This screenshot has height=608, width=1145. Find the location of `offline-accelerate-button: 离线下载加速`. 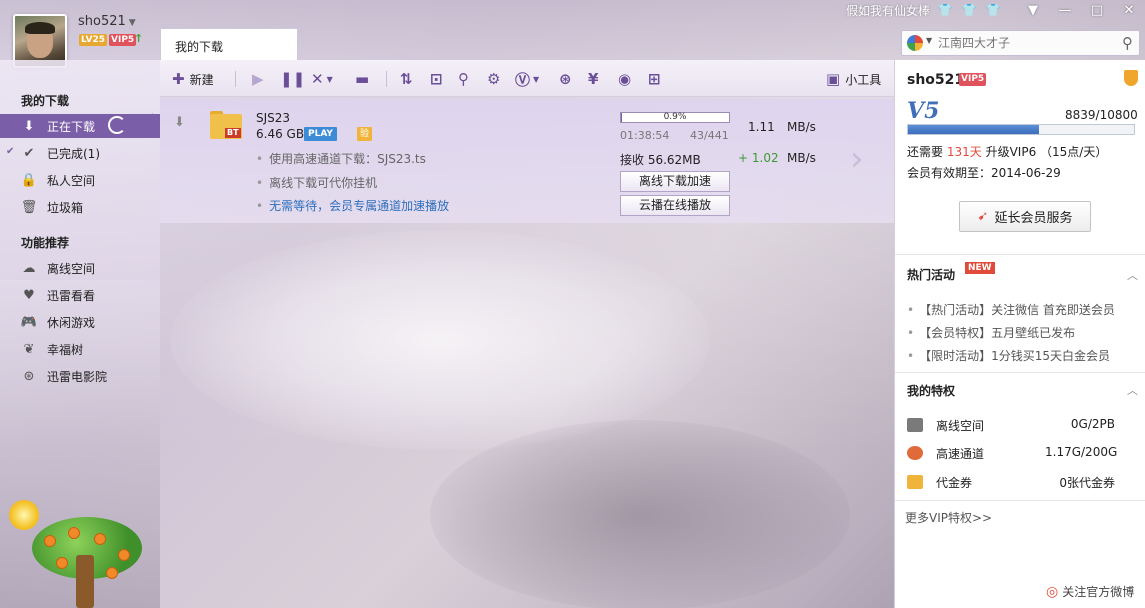

offline-accelerate-button: 离线下载加速 is located at coordinates (675, 181).